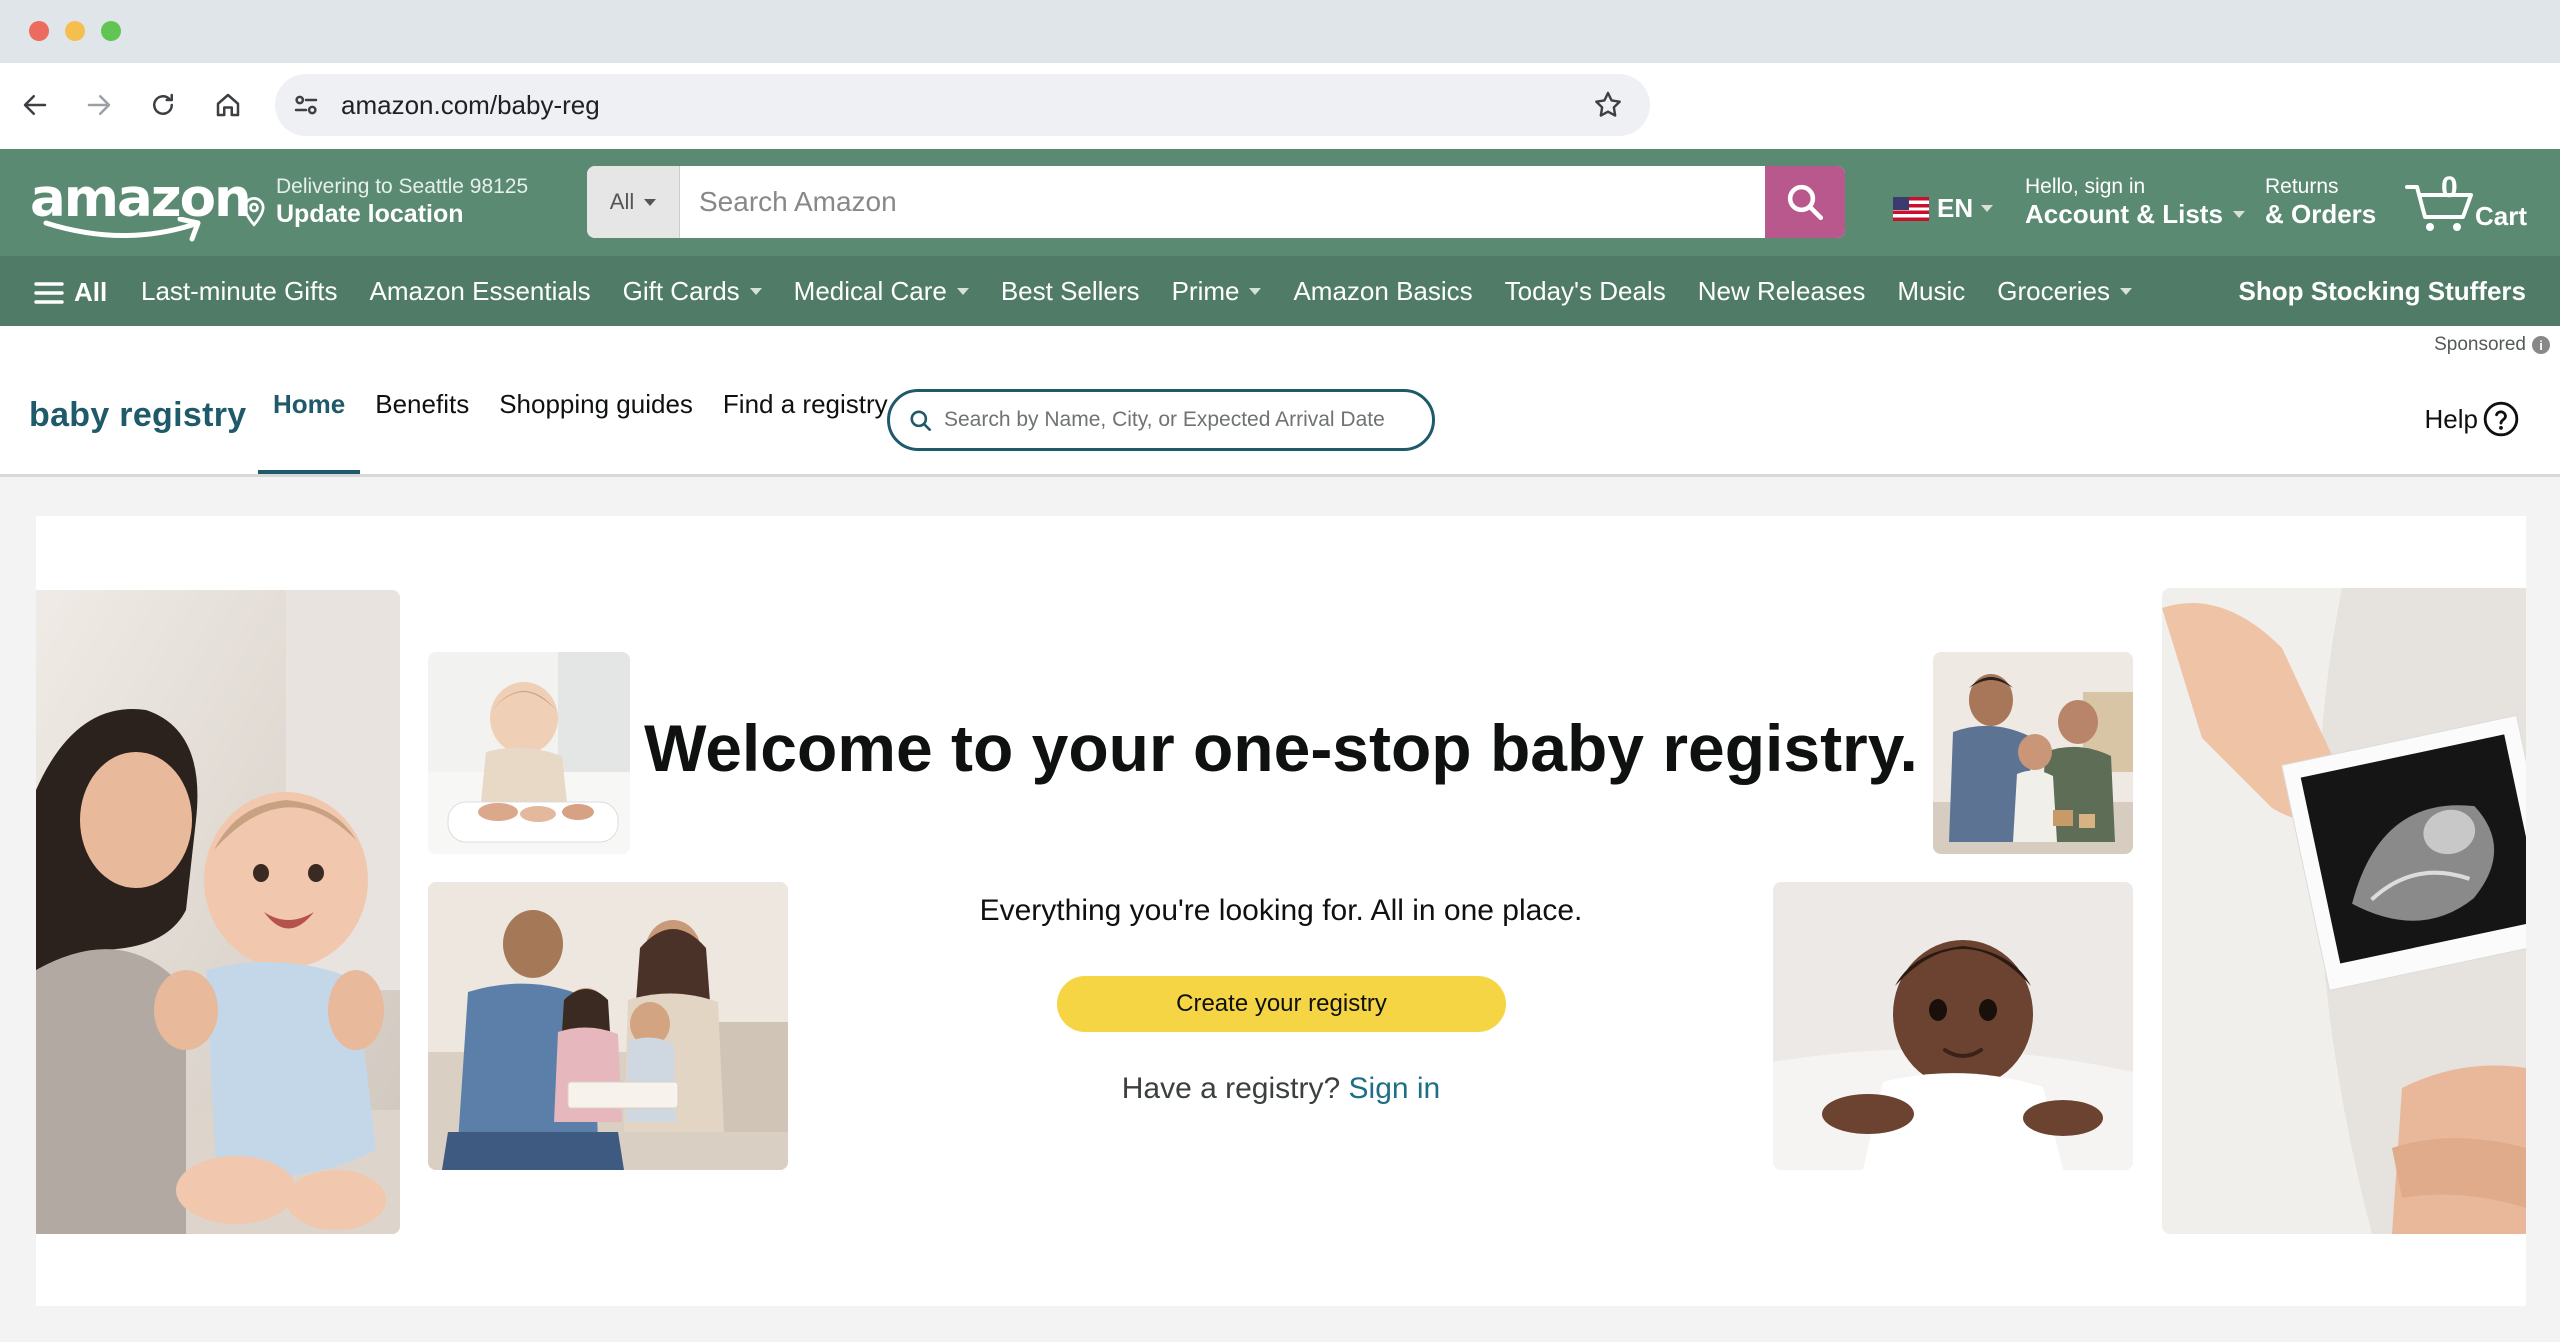 Image resolution: width=2560 pixels, height=1342 pixels. Describe the element at coordinates (39, 31) in the screenshot. I see `close-window-button` at that location.